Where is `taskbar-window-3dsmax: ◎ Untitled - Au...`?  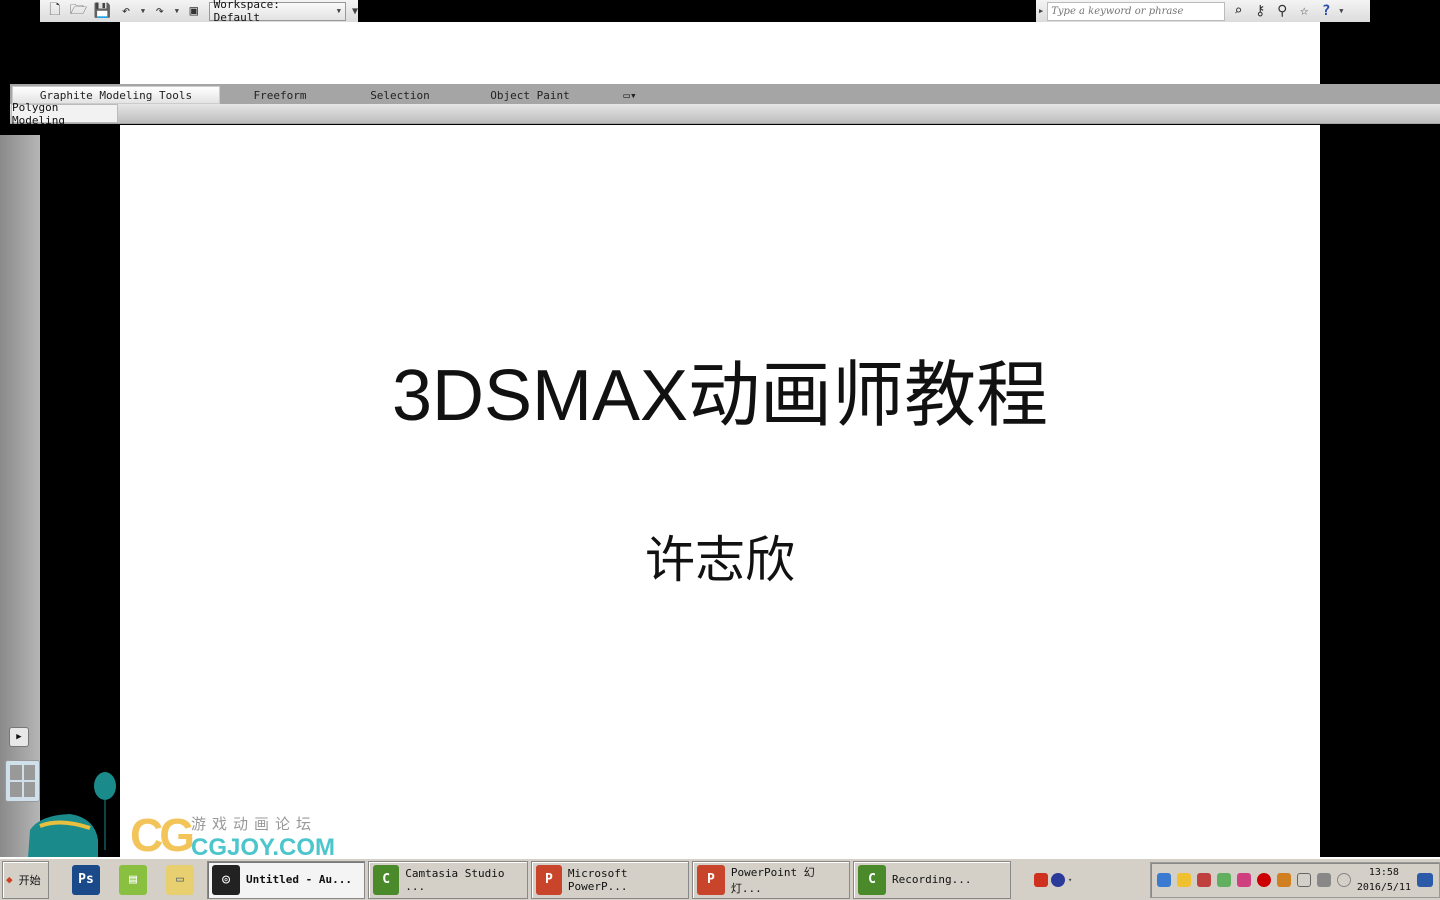 taskbar-window-3dsmax: ◎ Untitled - Au... is located at coordinates (286, 879).